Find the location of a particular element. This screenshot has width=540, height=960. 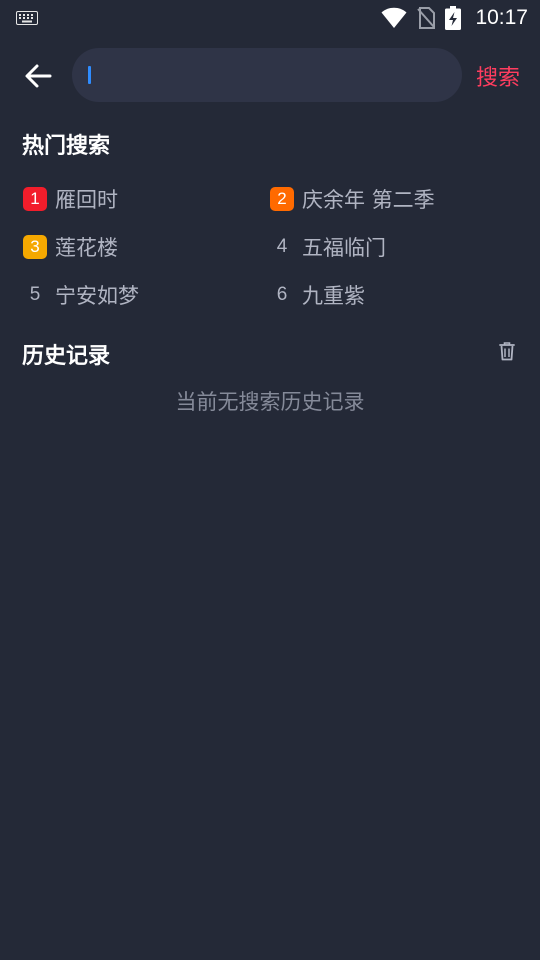

hot-search-label: 九重紫 is located at coordinates (333, 296).